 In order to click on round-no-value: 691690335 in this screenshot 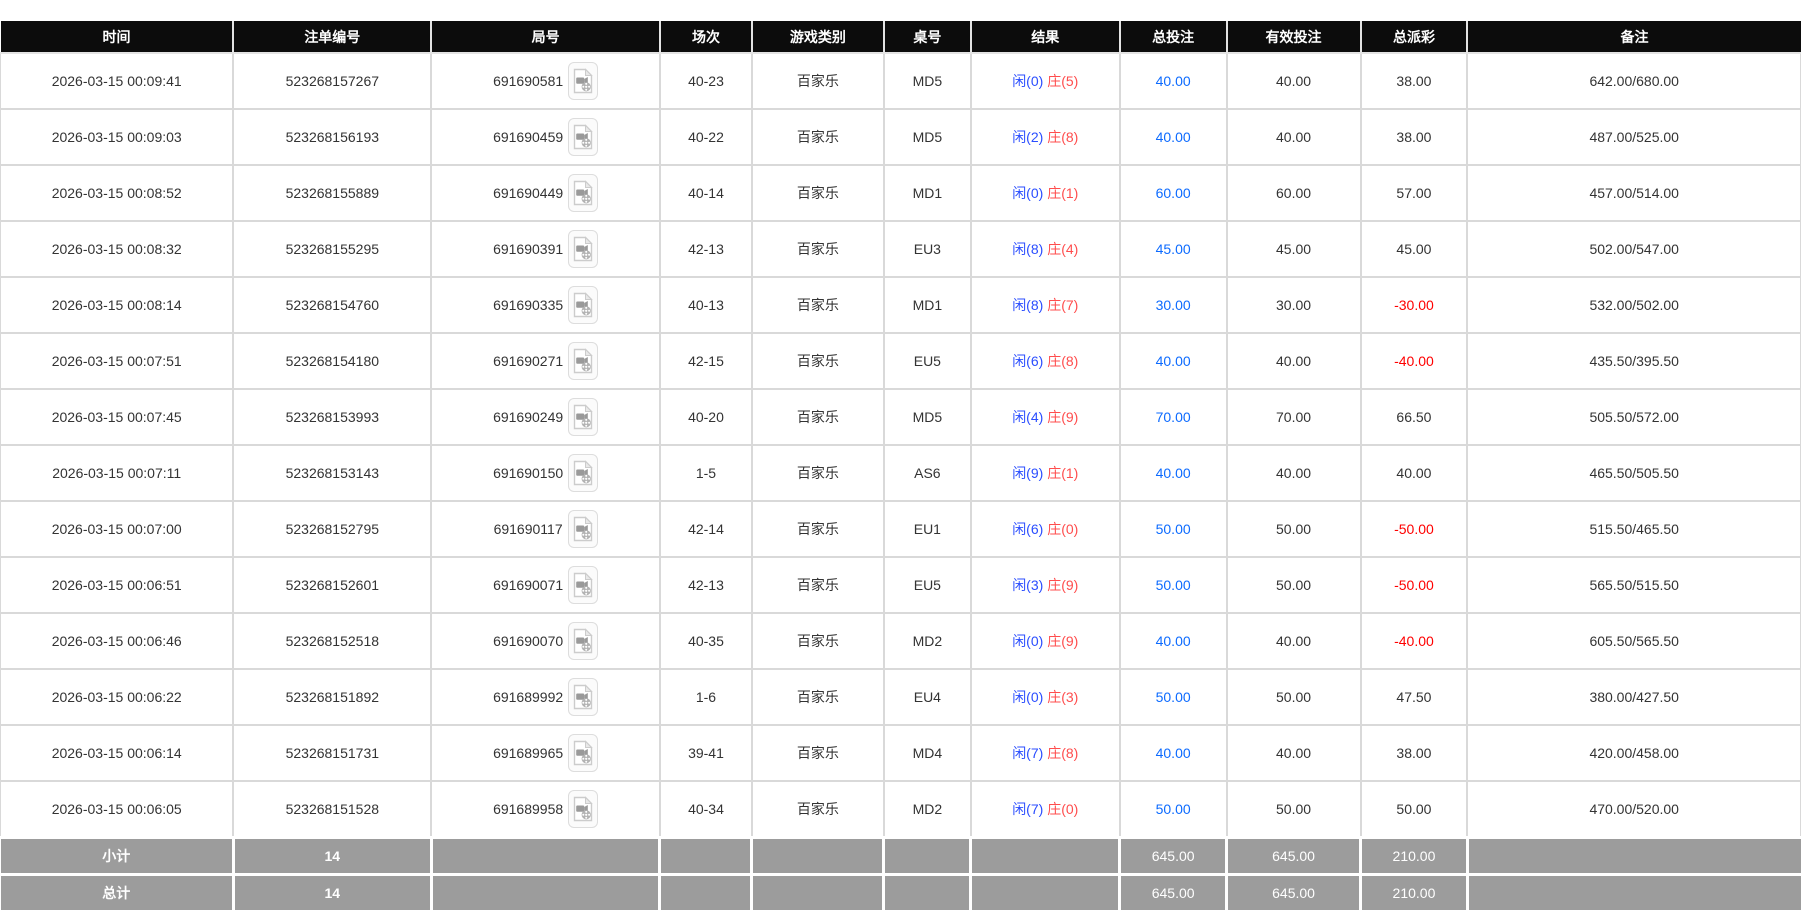, I will do `click(528, 305)`.